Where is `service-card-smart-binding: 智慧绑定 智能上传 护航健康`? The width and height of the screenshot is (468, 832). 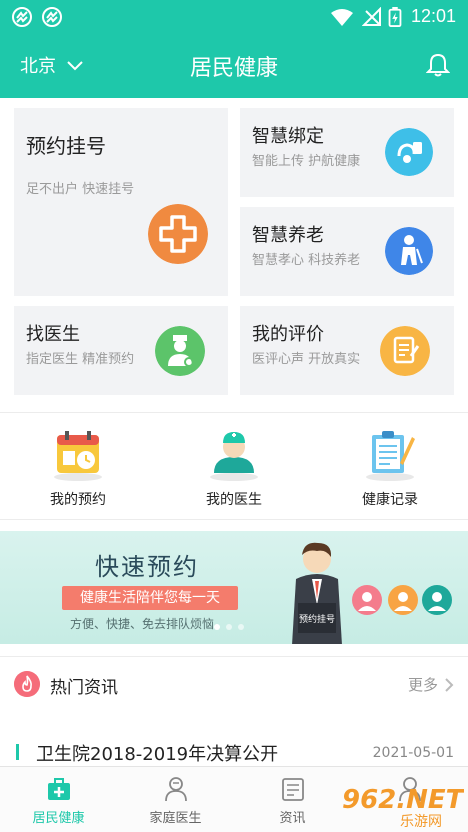 service-card-smart-binding: 智慧绑定 智能上传 护航健康 is located at coordinates (347, 152).